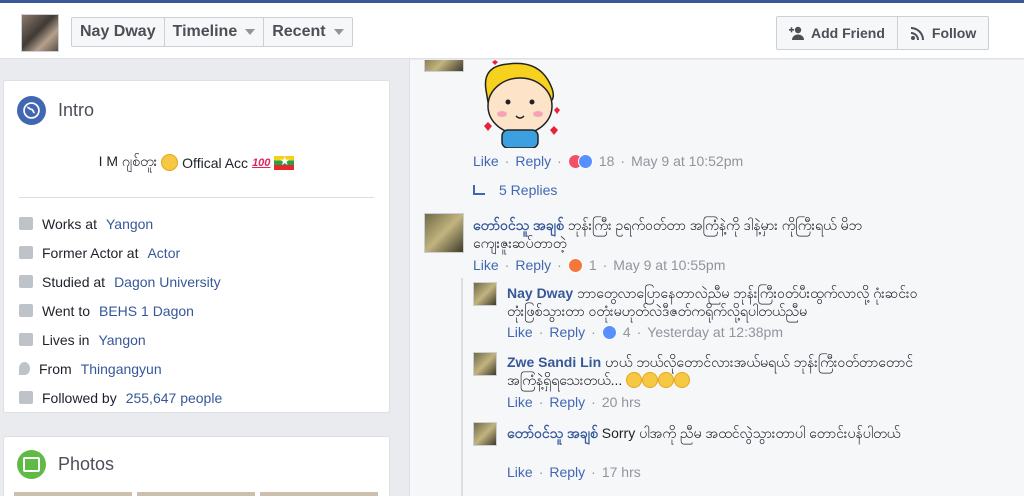 This screenshot has width=1024, height=496. I want to click on photo-thumbnails, so click(196, 494).